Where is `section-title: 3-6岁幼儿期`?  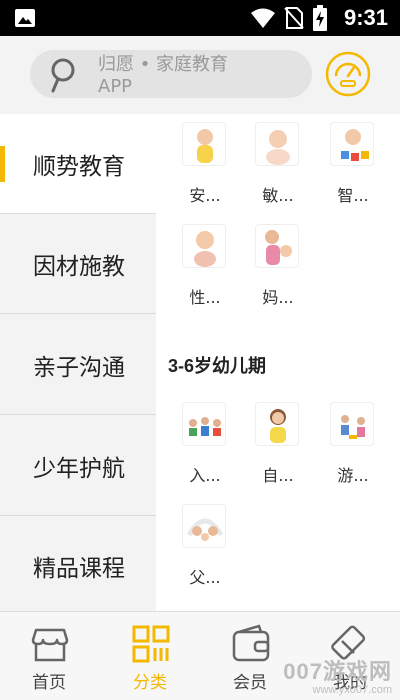 section-title: 3-6岁幼儿期 is located at coordinates (217, 366).